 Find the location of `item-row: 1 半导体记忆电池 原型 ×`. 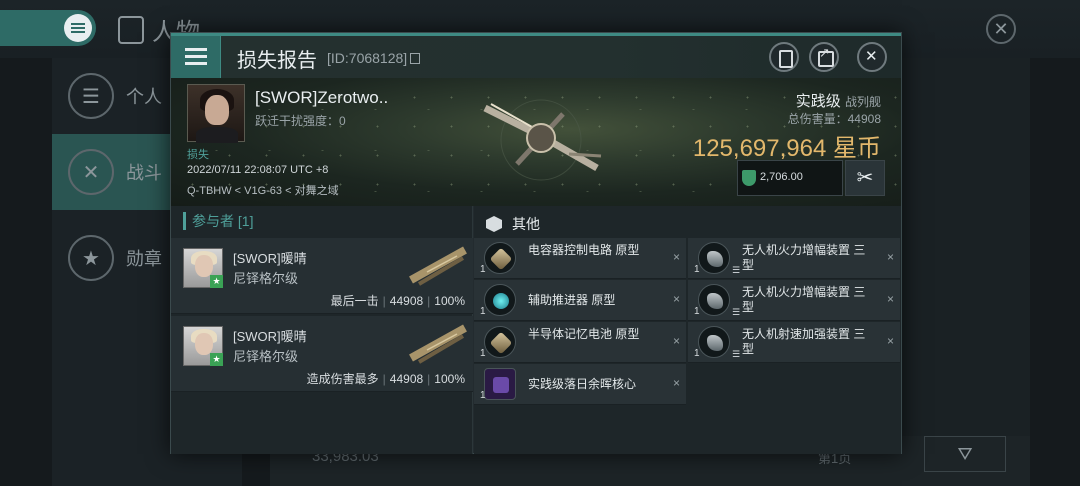

item-row: 1 半导体记忆电池 原型 × is located at coordinates (580, 342).